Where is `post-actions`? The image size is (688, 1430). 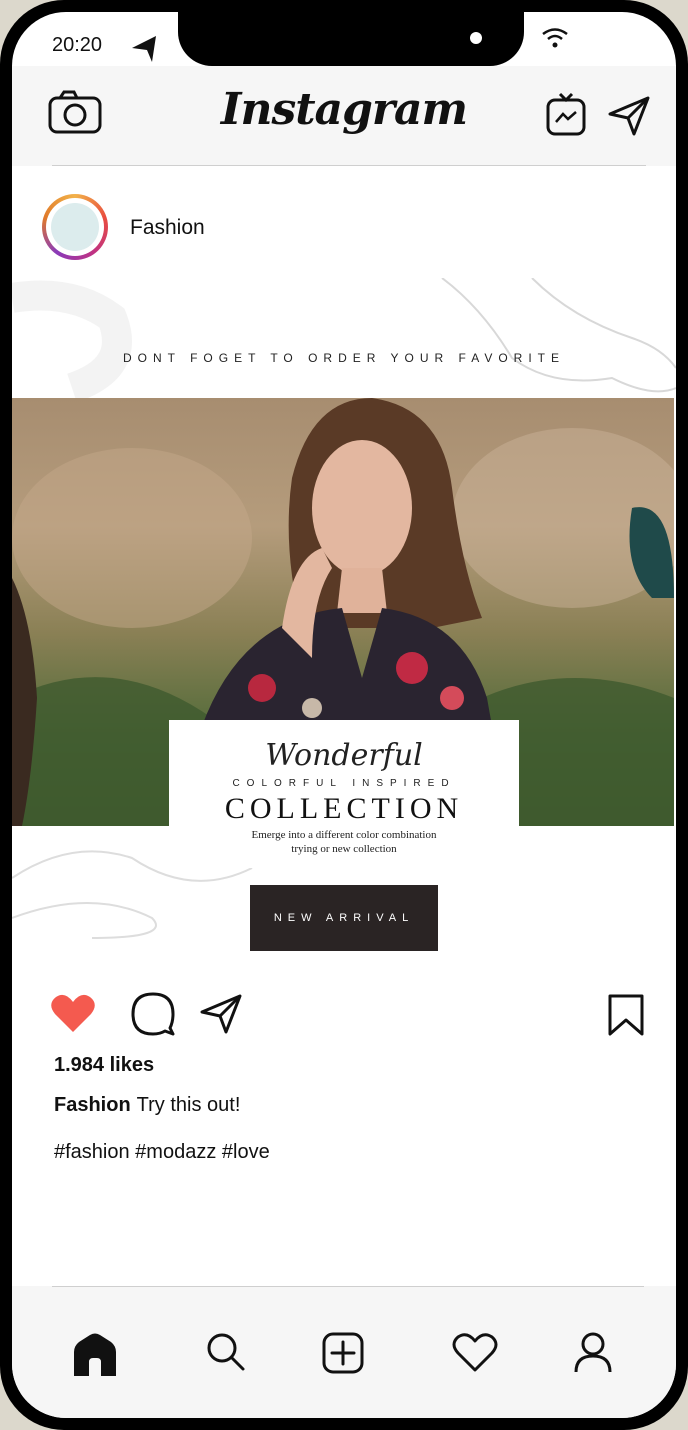
post-actions is located at coordinates (344, 1017).